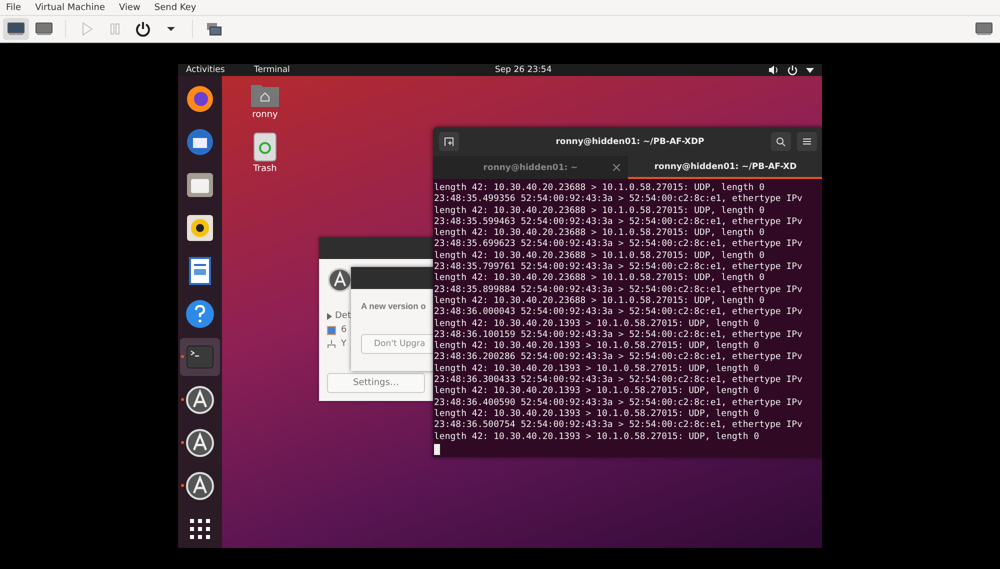 This screenshot has width=1000, height=569. Describe the element at coordinates (70, 7) in the screenshot. I see `menu-item: Virtual Machine` at that location.